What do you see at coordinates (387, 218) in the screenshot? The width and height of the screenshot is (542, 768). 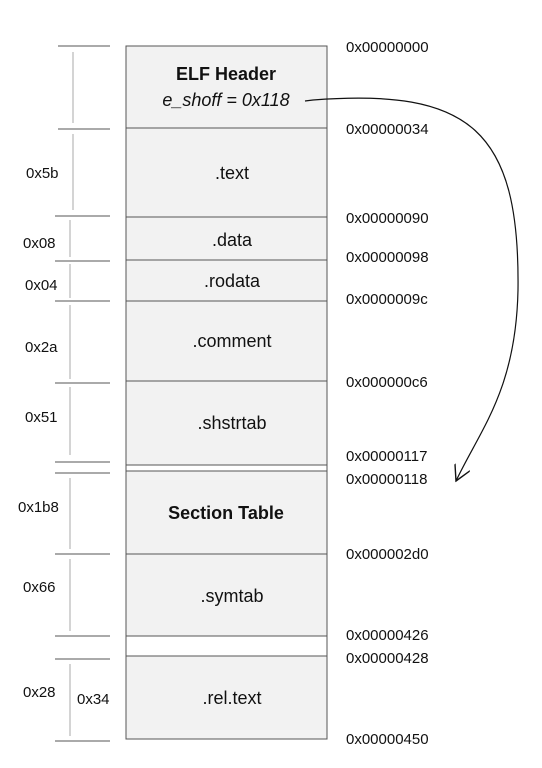 I see `address-label: 0x00000090` at bounding box center [387, 218].